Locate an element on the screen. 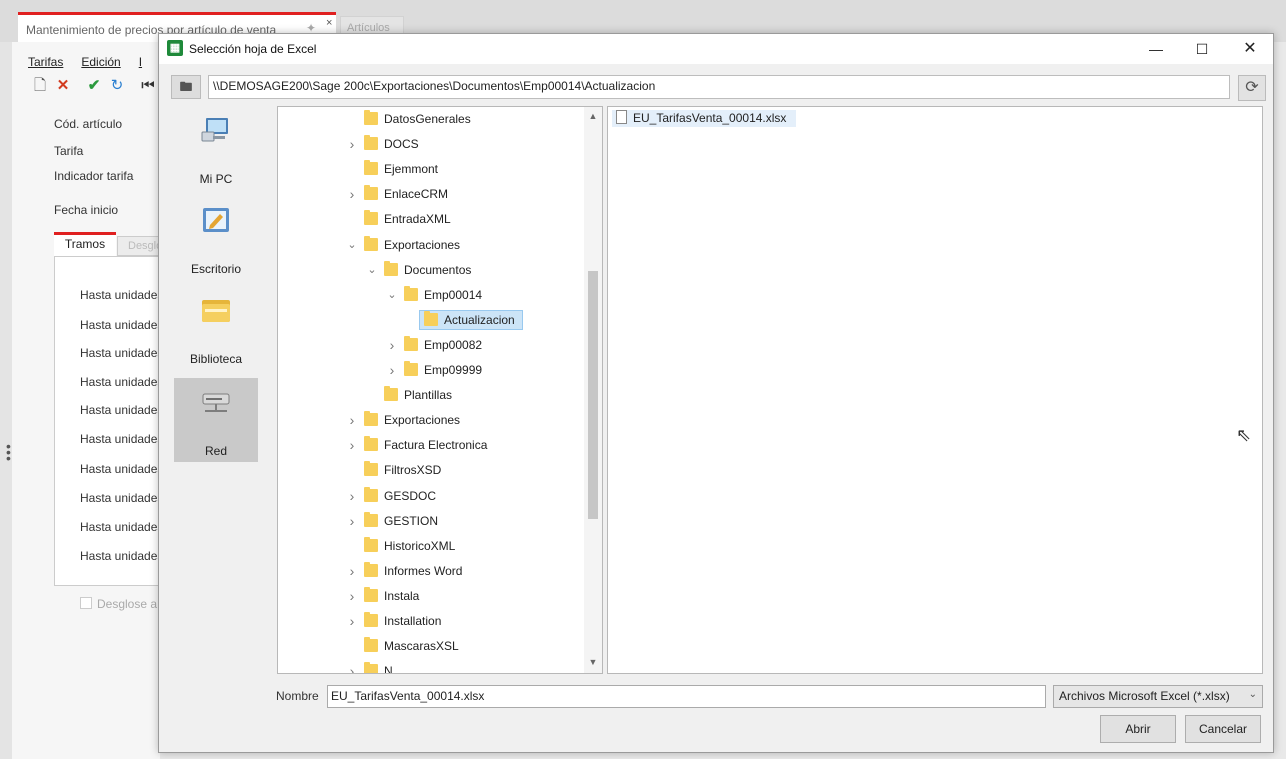 The width and height of the screenshot is (1286, 759). new-document-icon: 🗋 is located at coordinates (40, 86).